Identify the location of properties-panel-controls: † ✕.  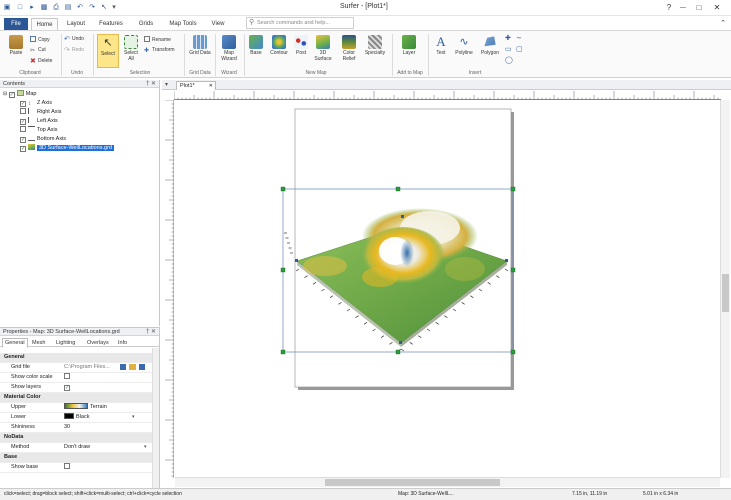
(151, 332).